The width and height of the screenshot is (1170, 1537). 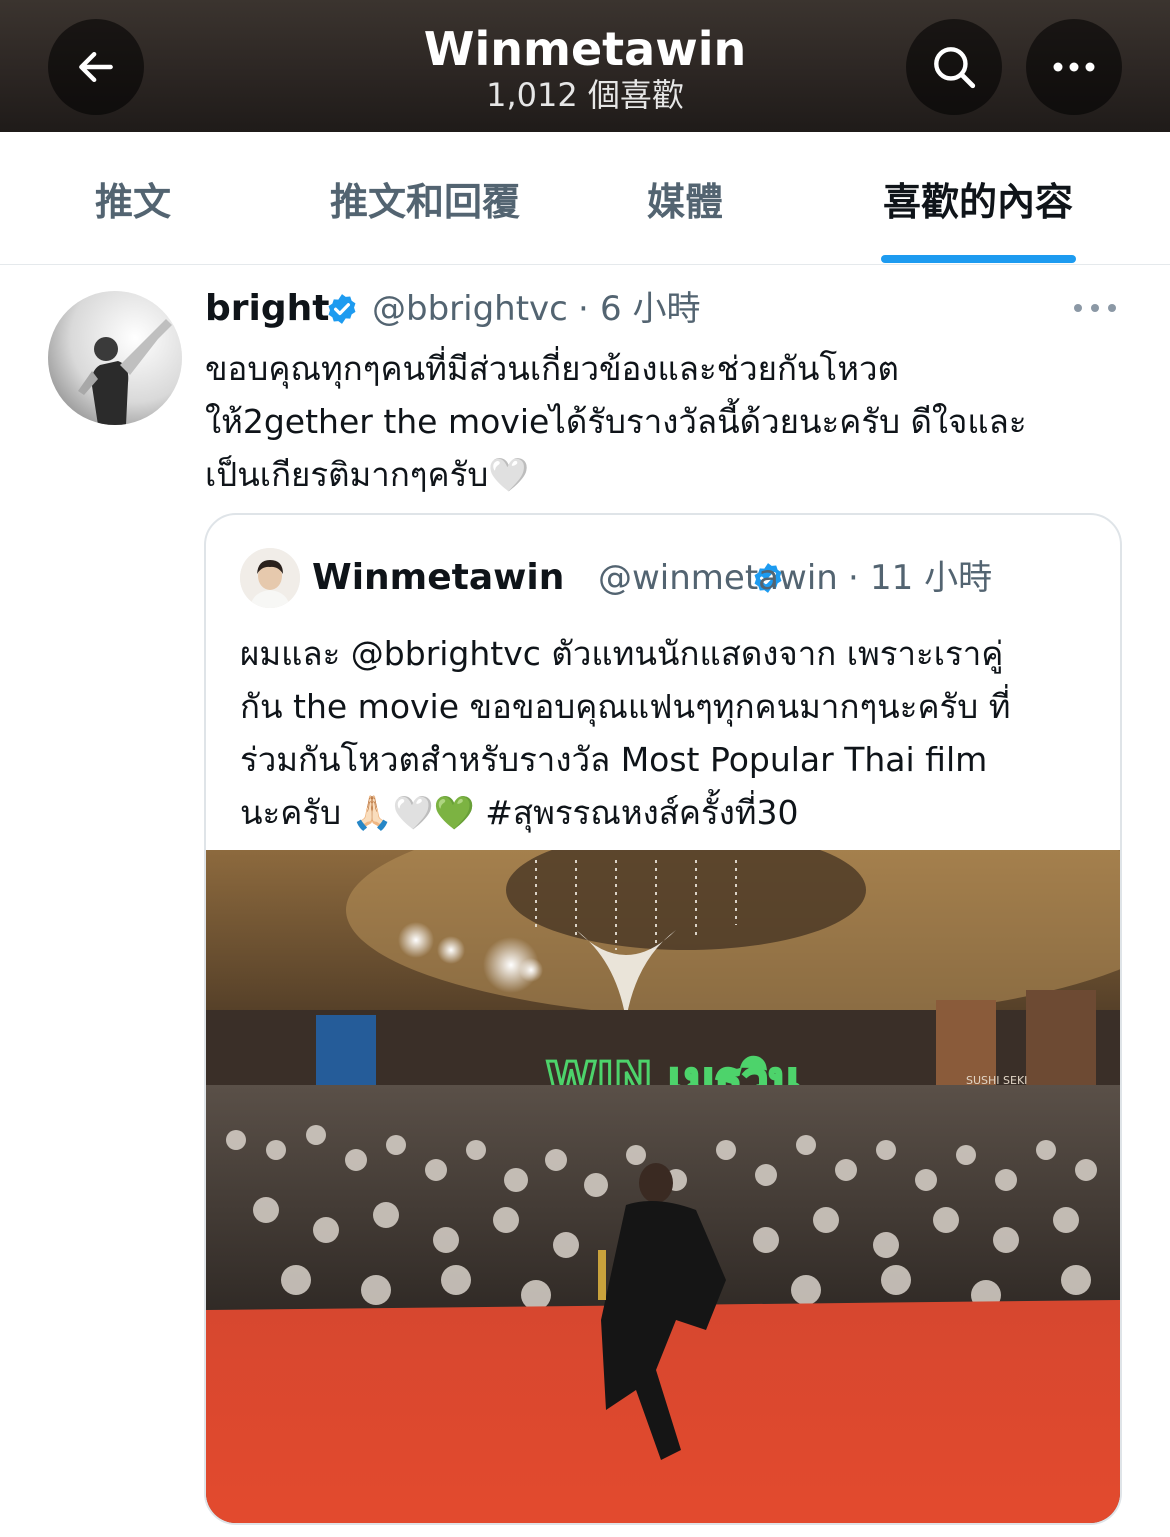 What do you see at coordinates (425, 198) in the screenshot?
I see `tab-tweets-replies: 推文和回覆` at bounding box center [425, 198].